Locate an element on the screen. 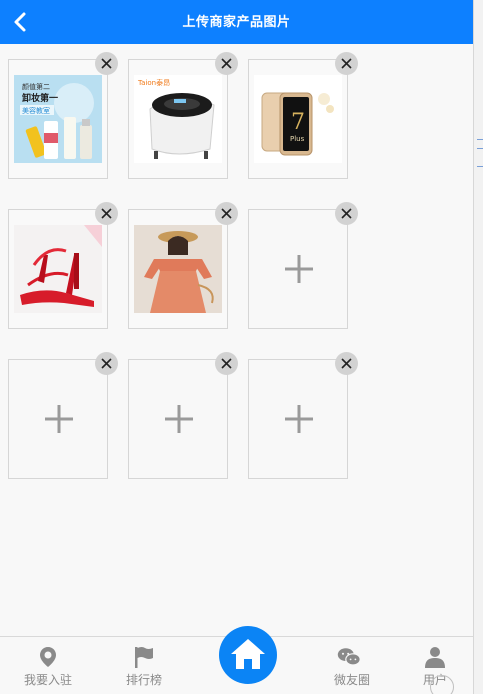  nav-item-ranking: 排行榜 is located at coordinates (144, 665).